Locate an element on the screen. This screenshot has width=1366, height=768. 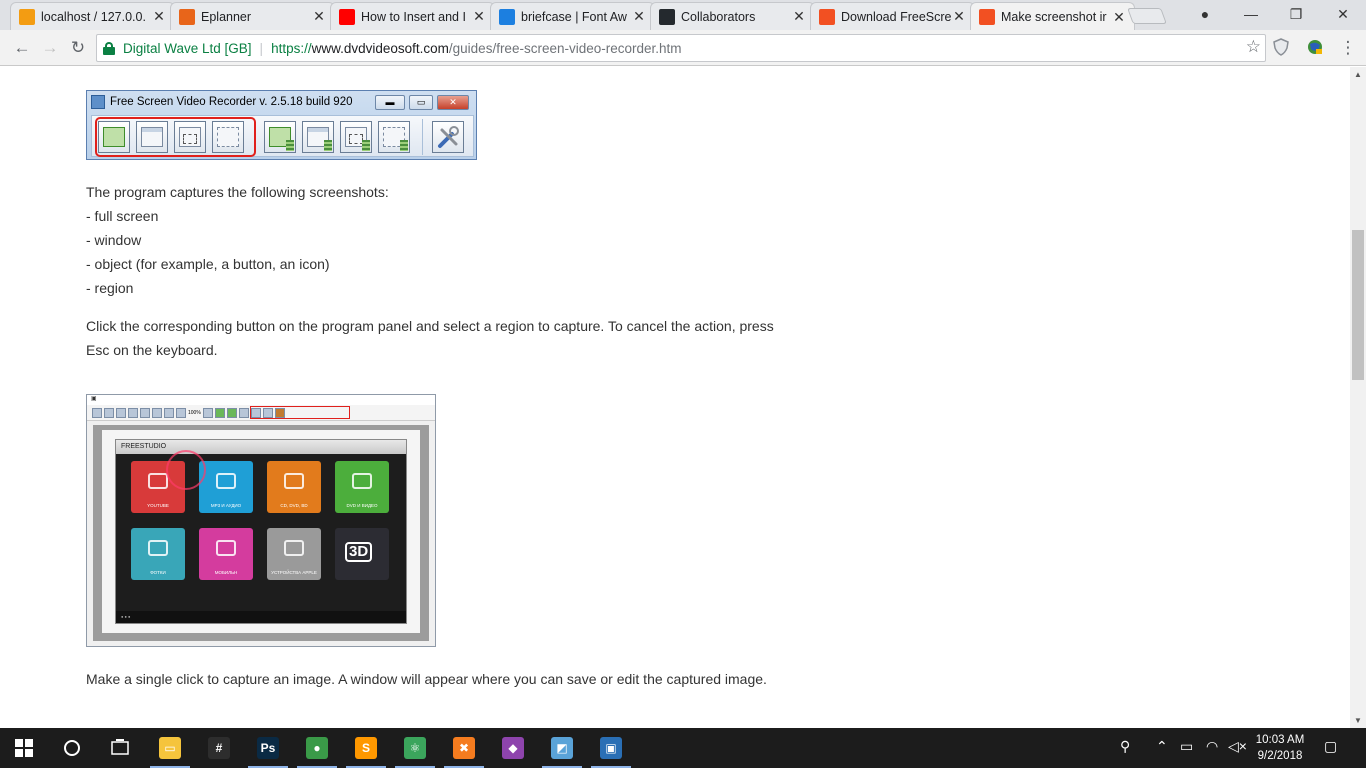
tab-1: localhost / 127.0.0. ✕ is located at coordinates (92, 16).